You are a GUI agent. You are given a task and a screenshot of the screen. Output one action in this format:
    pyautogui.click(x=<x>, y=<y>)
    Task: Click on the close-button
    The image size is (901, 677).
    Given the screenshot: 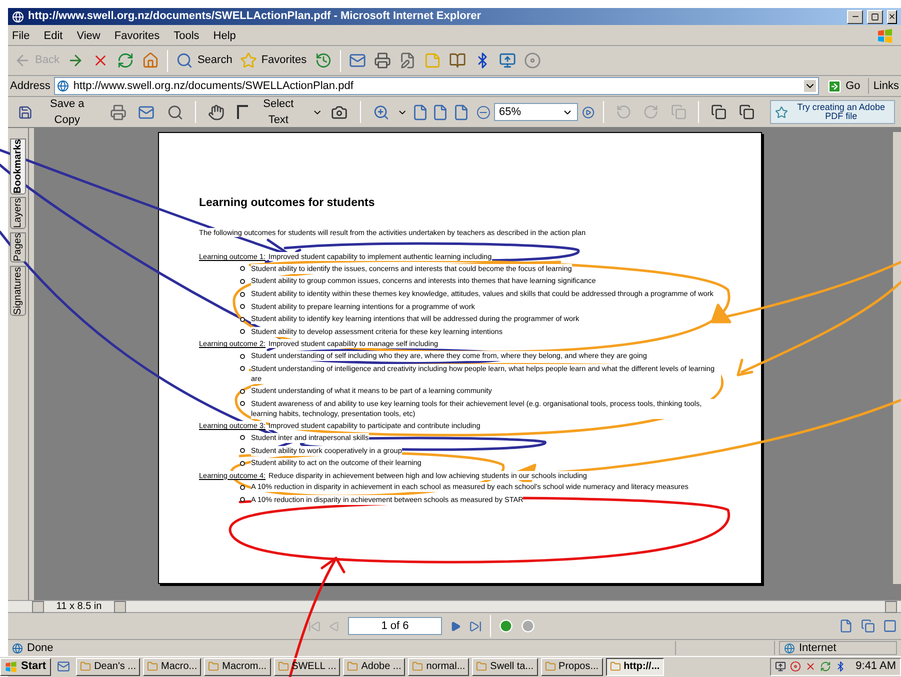 What is the action you would take?
    pyautogui.click(x=892, y=17)
    